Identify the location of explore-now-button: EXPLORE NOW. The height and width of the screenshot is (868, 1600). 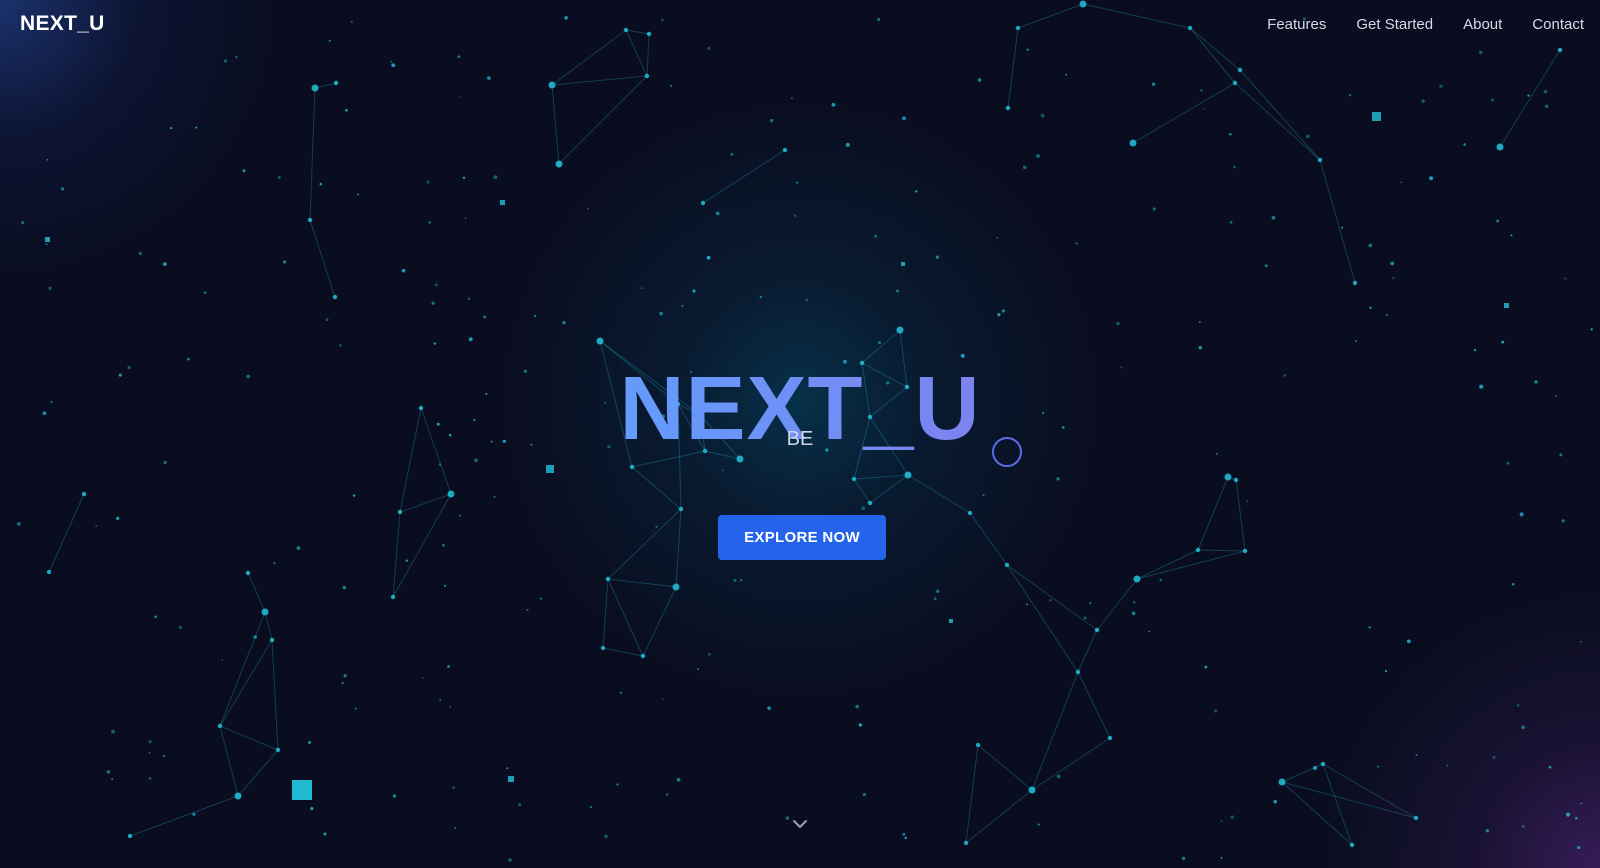
(802, 537).